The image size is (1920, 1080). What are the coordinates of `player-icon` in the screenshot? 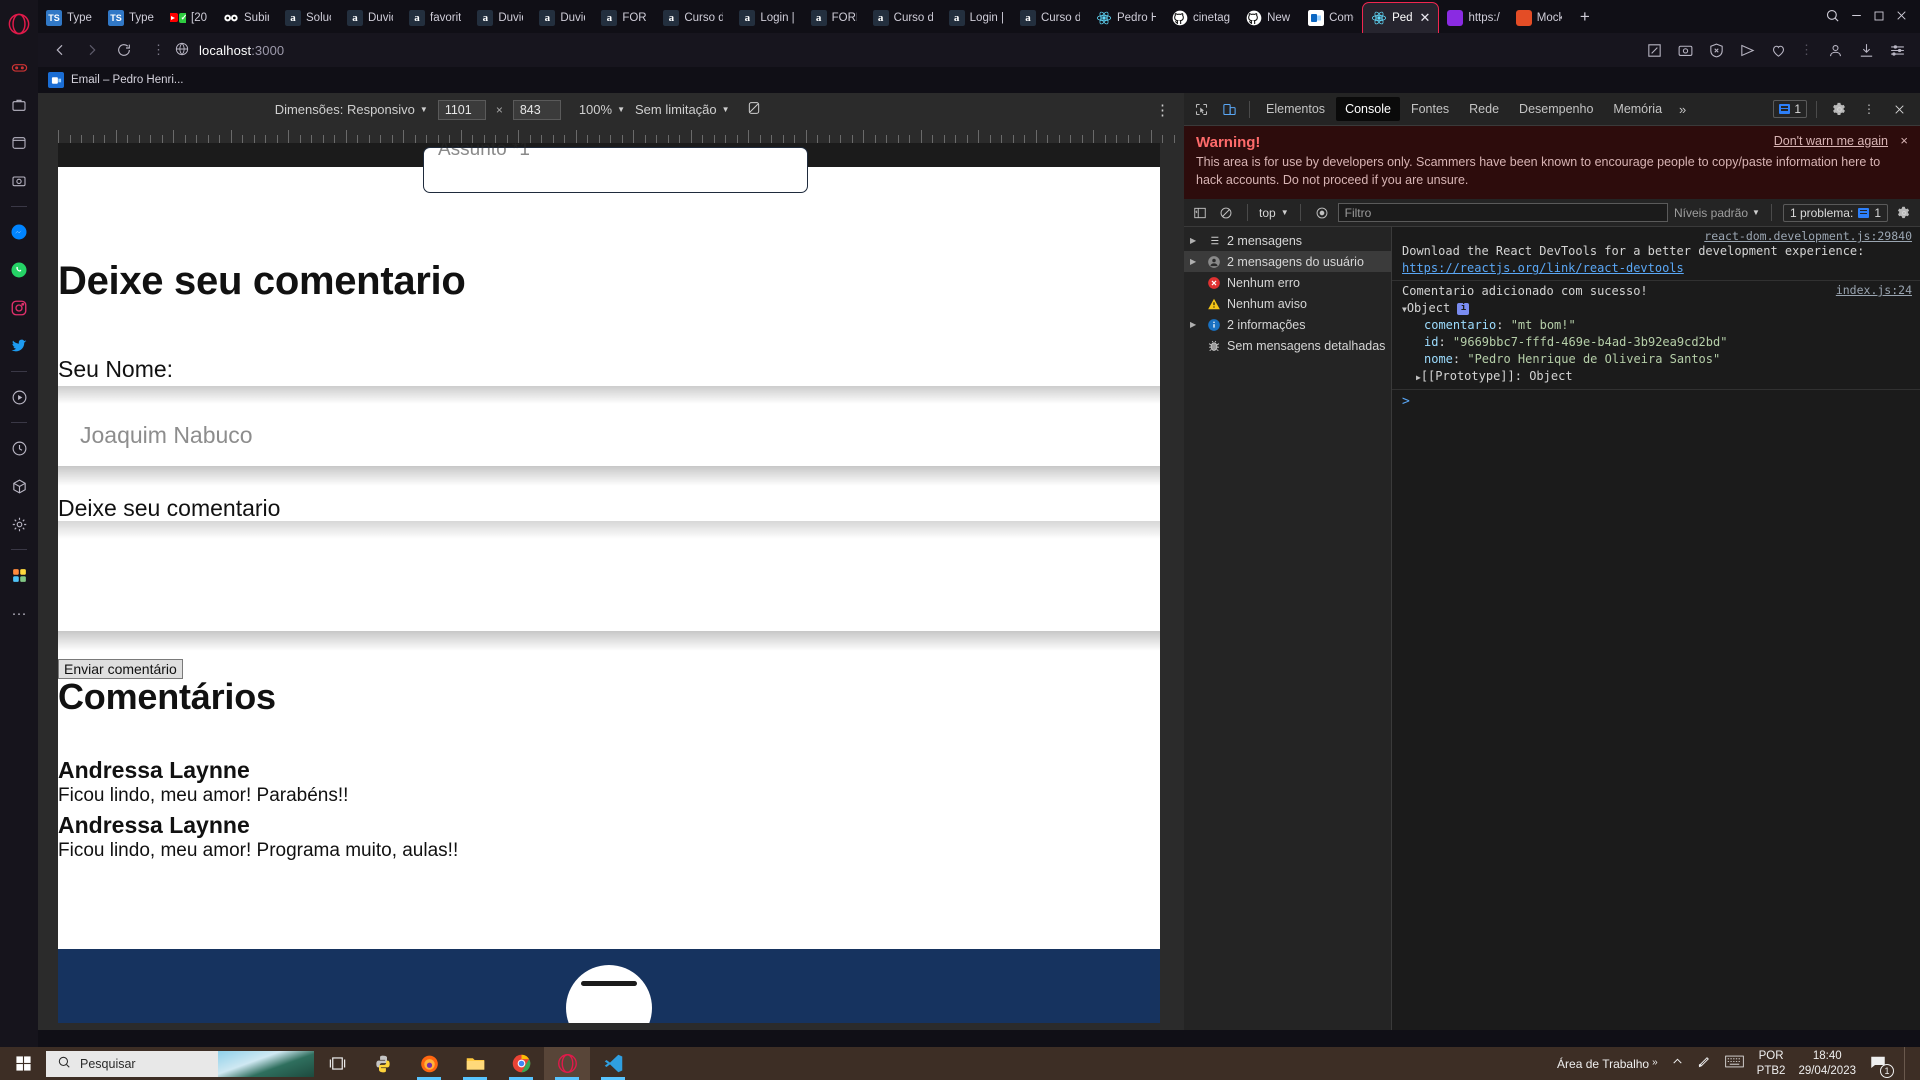 It's located at (19, 397).